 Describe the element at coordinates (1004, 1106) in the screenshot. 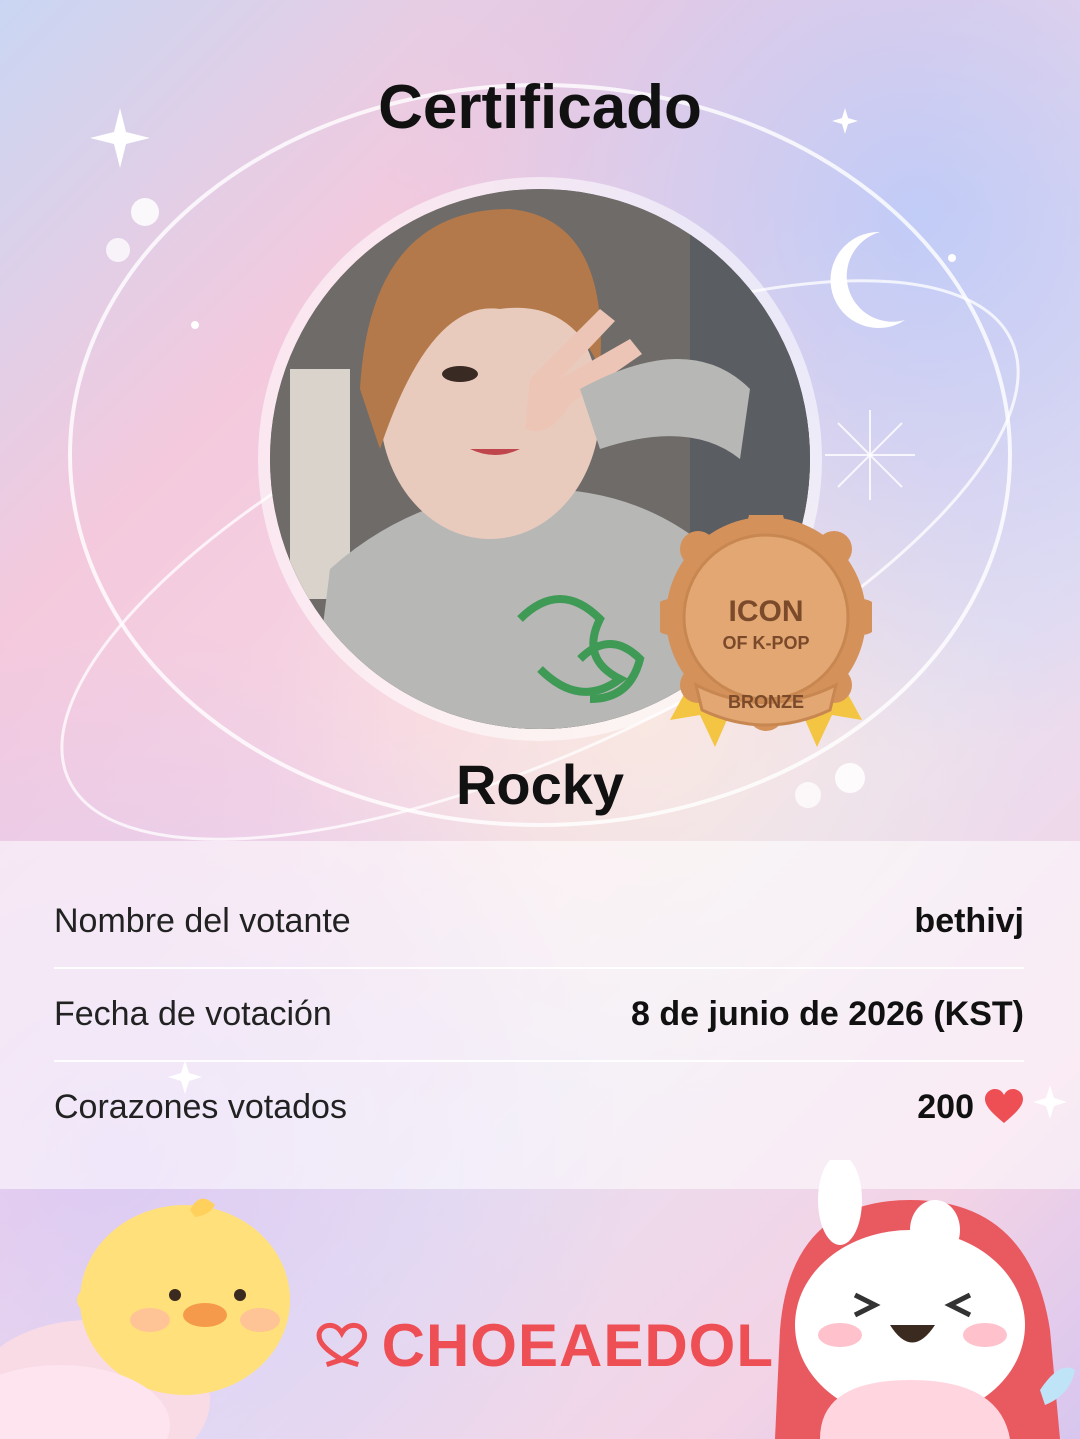

I see `heart-icon` at that location.